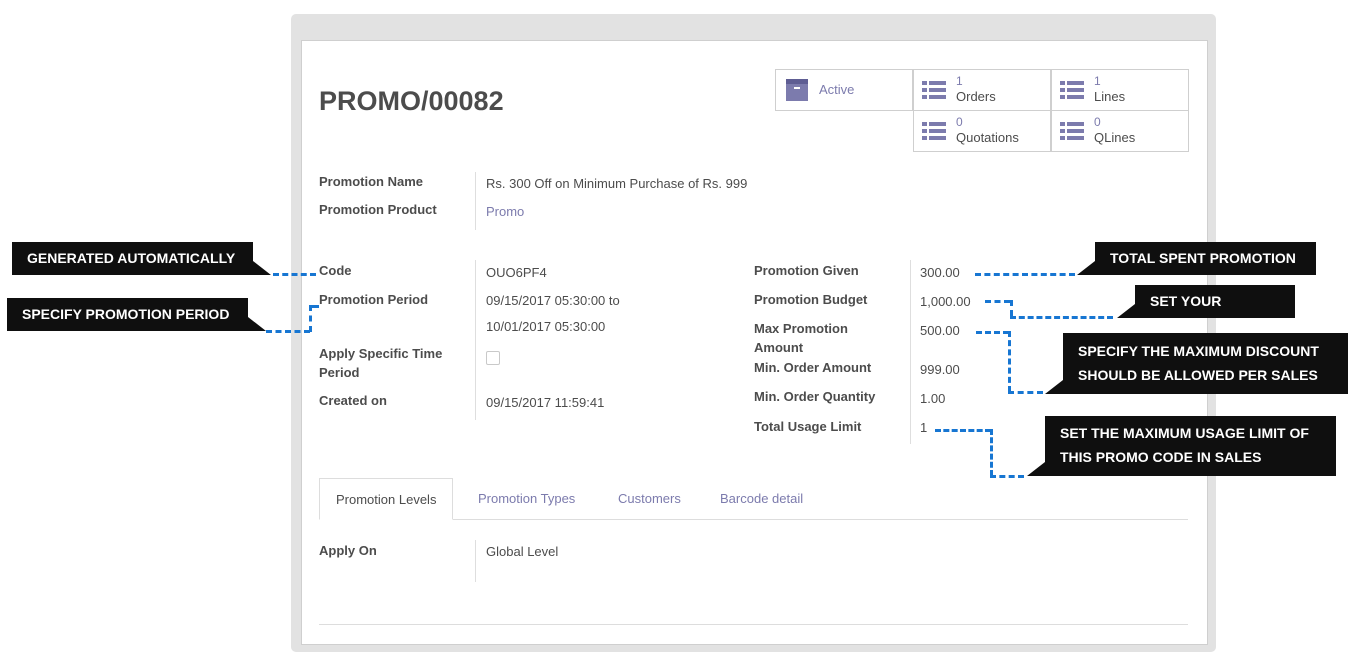 This screenshot has height=662, width=1366. I want to click on apply-on-value: Global Level, so click(522, 551).